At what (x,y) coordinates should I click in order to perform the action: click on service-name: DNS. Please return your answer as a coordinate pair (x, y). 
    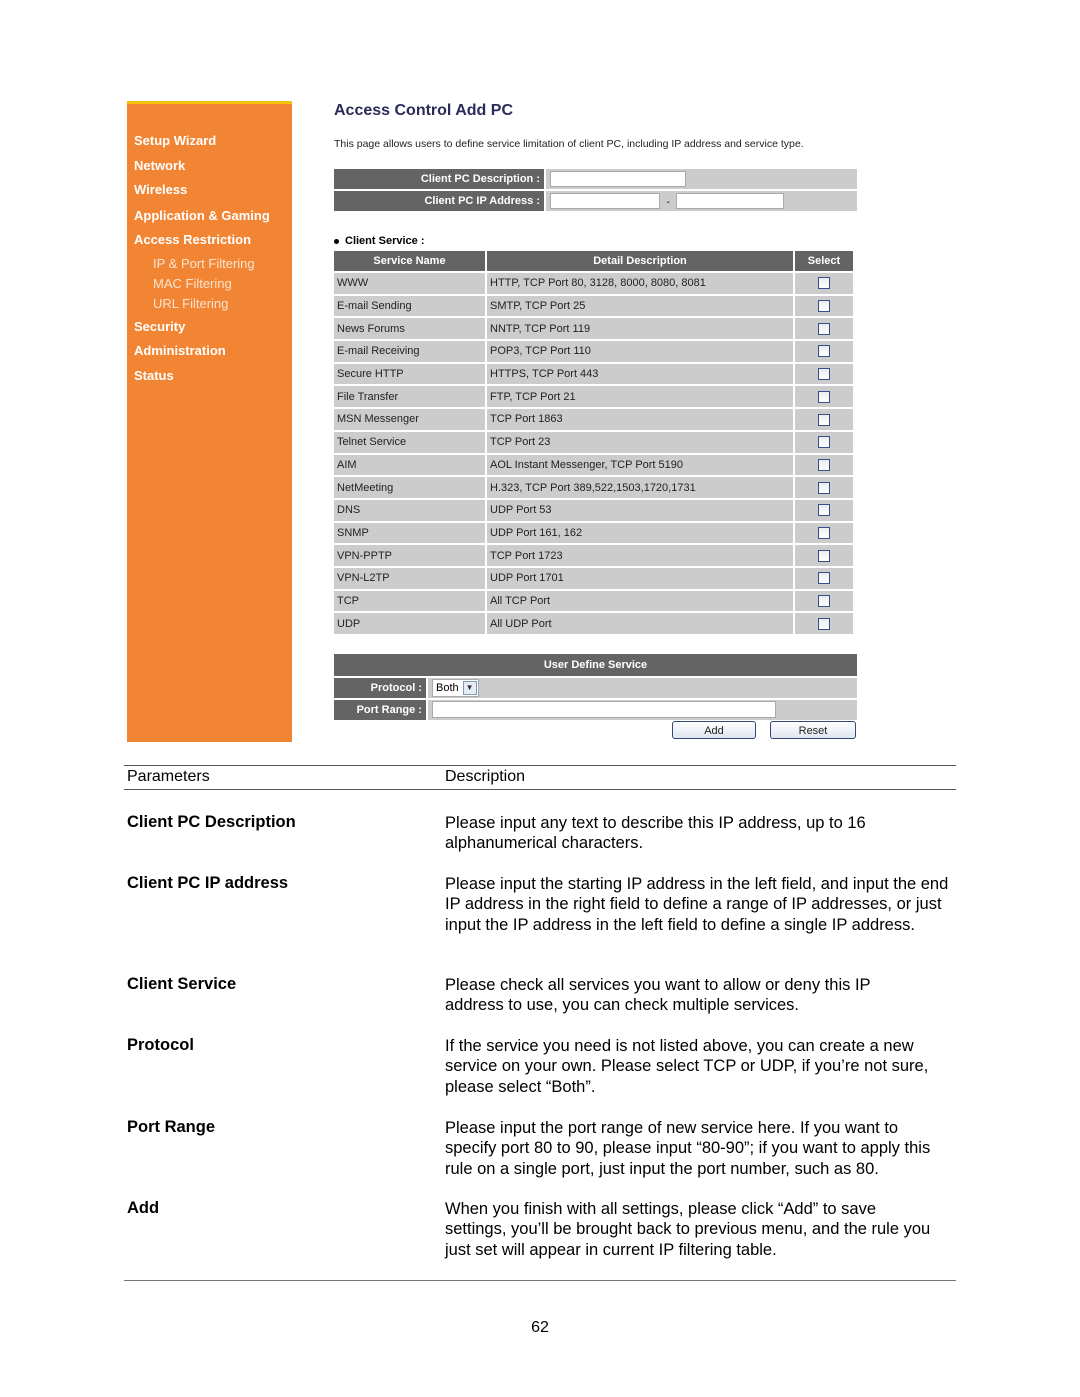
    Looking at the image, I should click on (409, 510).